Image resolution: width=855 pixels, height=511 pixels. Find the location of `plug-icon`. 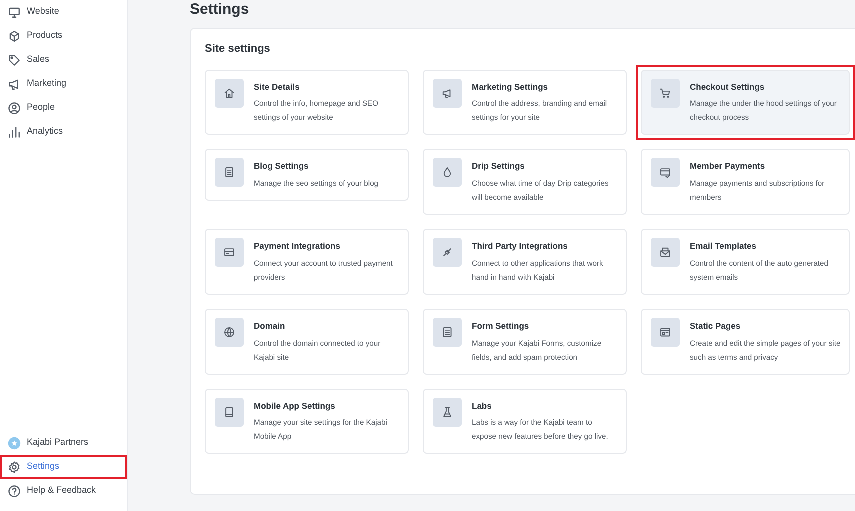

plug-icon is located at coordinates (447, 252).